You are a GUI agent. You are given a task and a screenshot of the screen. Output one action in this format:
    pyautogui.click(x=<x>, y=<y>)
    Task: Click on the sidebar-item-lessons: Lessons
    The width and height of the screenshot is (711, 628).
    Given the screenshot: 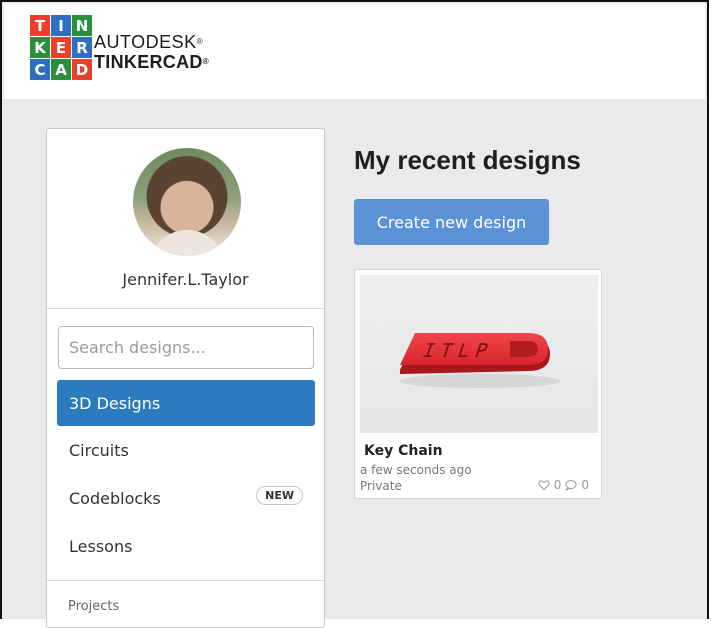 What is the action you would take?
    pyautogui.click(x=186, y=546)
    